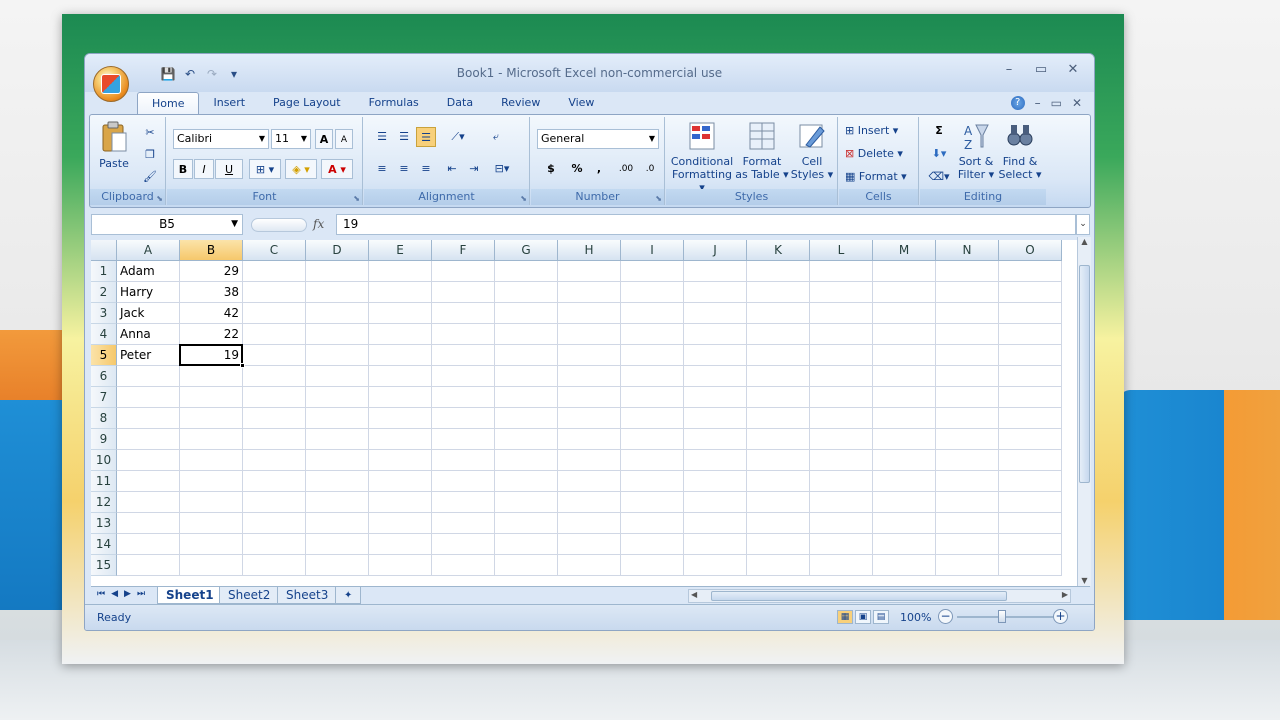 The image size is (1280, 720). Describe the element at coordinates (229, 103) in the screenshot. I see `tab-insert: Insert` at that location.